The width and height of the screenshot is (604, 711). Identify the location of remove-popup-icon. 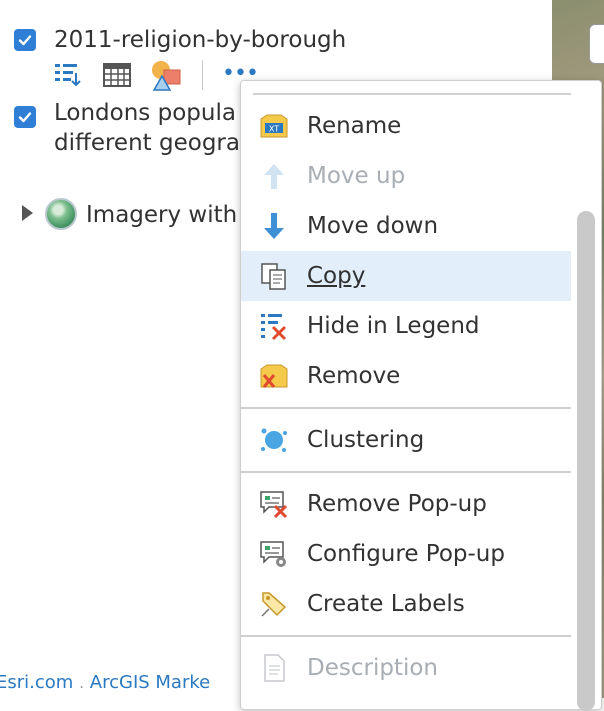
(274, 505).